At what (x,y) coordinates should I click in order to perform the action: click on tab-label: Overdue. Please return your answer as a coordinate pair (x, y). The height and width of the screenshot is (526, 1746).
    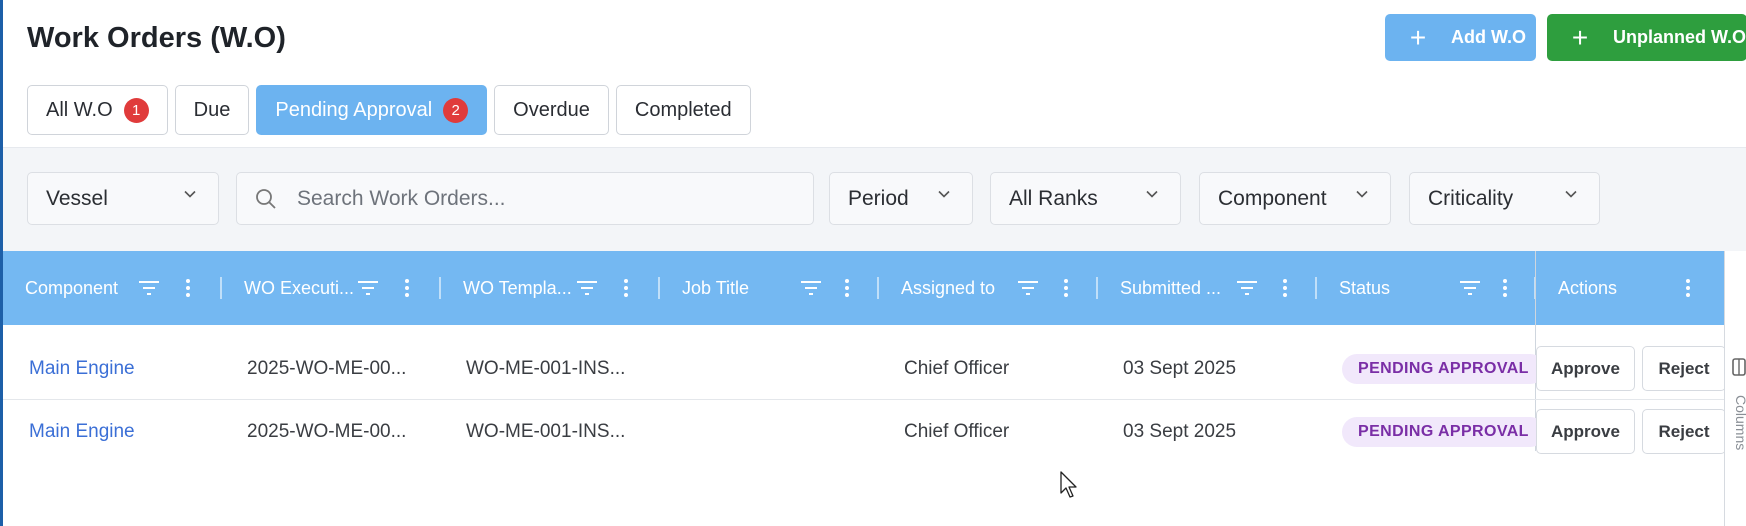
    Looking at the image, I should click on (551, 109).